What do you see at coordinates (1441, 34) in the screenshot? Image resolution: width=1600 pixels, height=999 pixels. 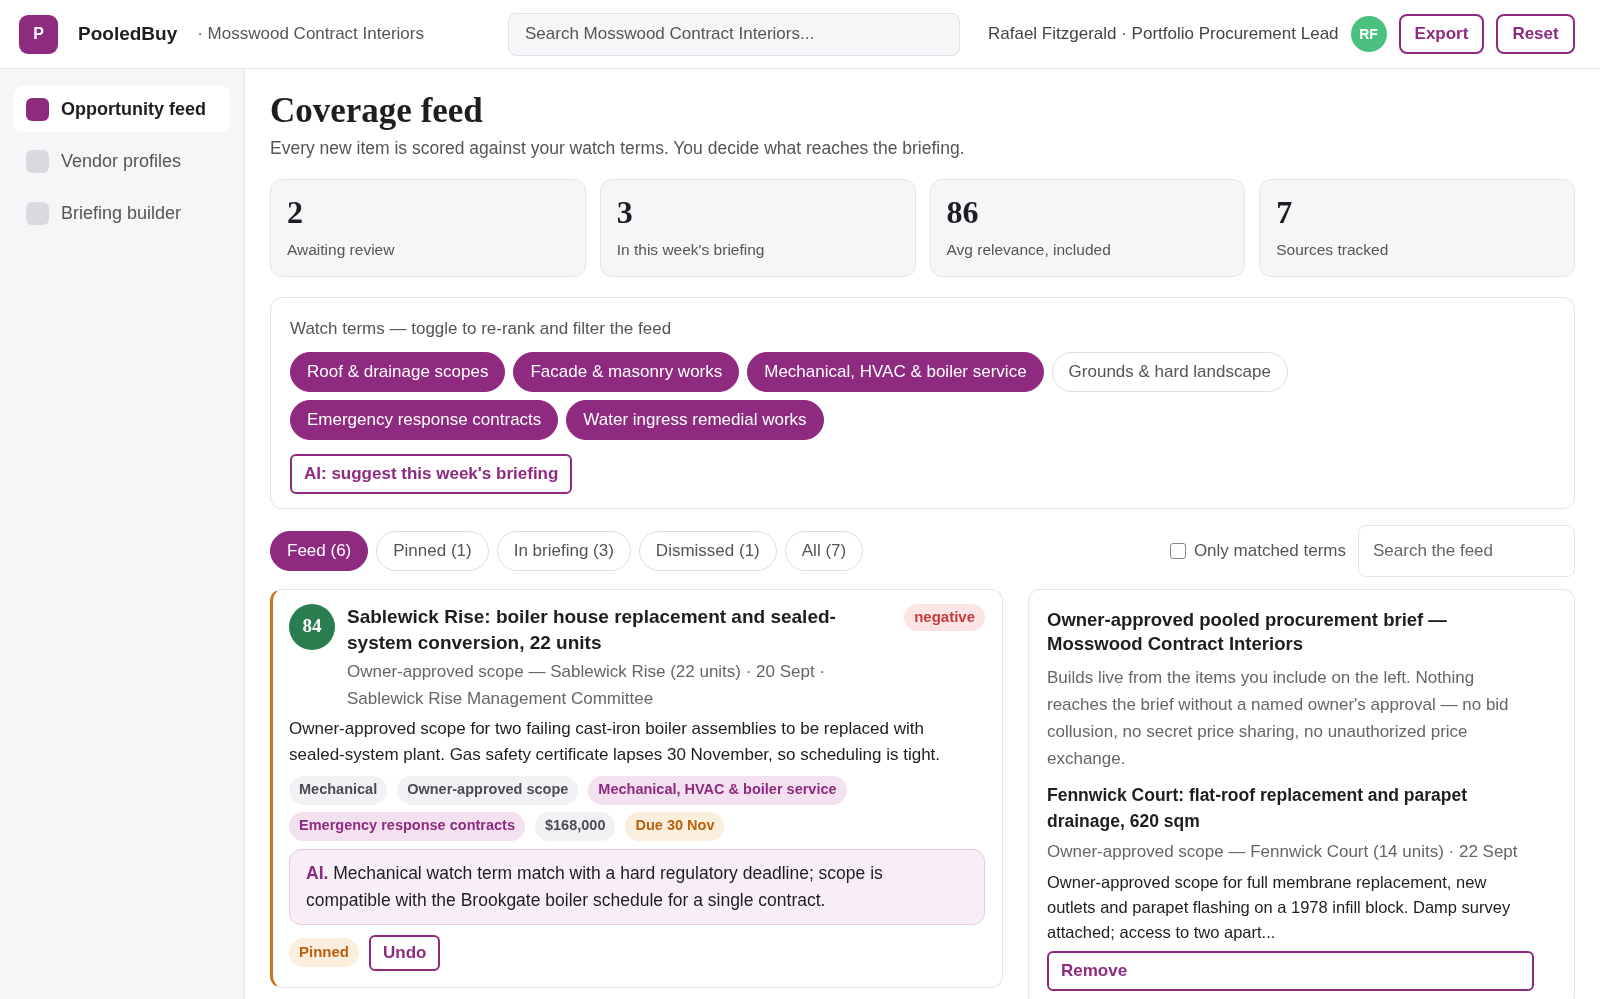 I see `export-button: Export` at bounding box center [1441, 34].